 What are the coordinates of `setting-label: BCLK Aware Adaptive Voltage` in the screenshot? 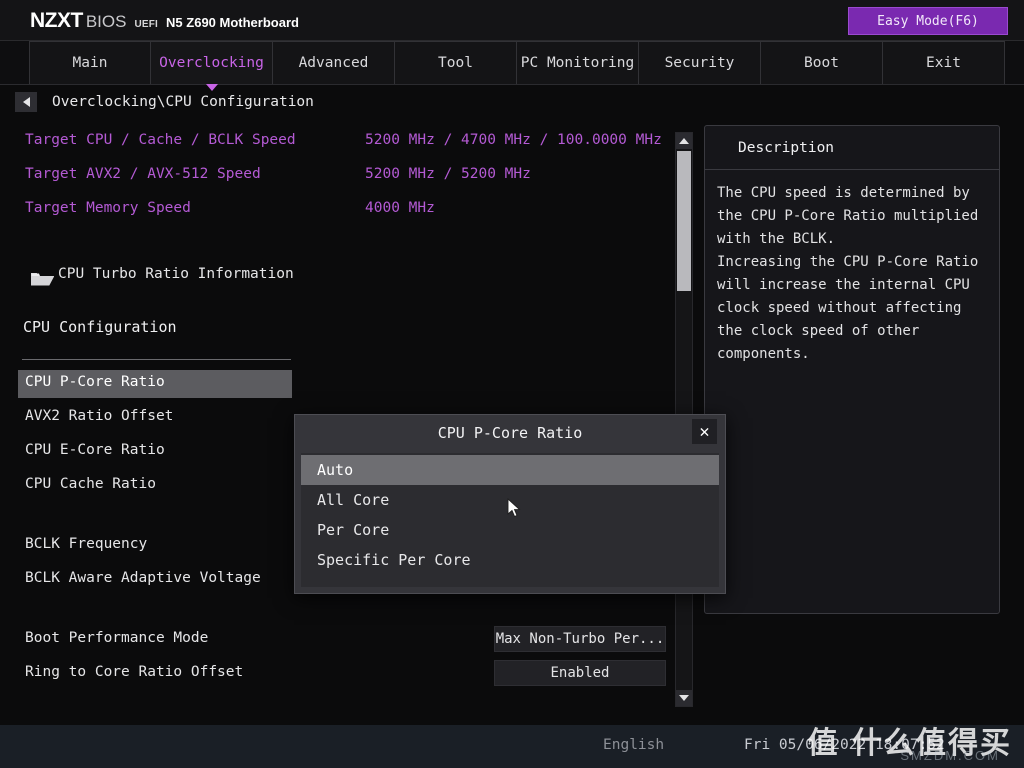 It's located at (143, 578).